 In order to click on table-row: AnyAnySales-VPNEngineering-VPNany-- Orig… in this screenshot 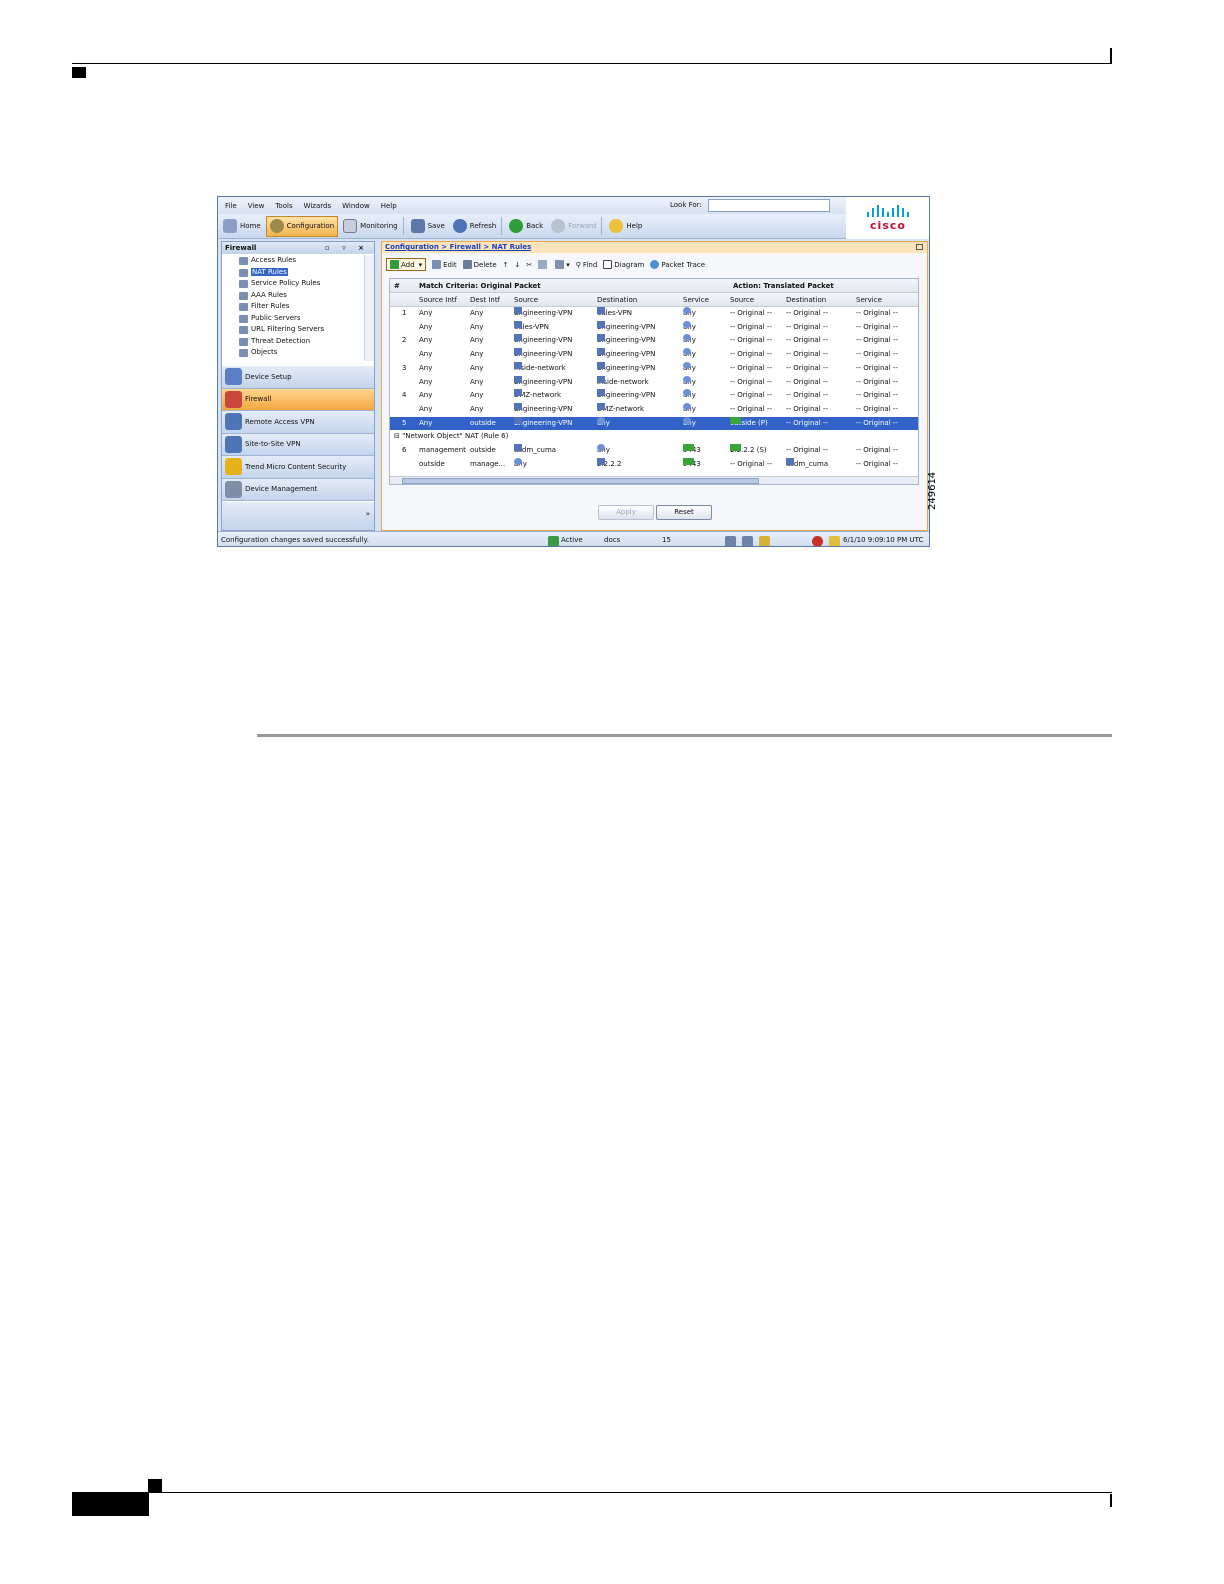, I will do `click(654, 327)`.